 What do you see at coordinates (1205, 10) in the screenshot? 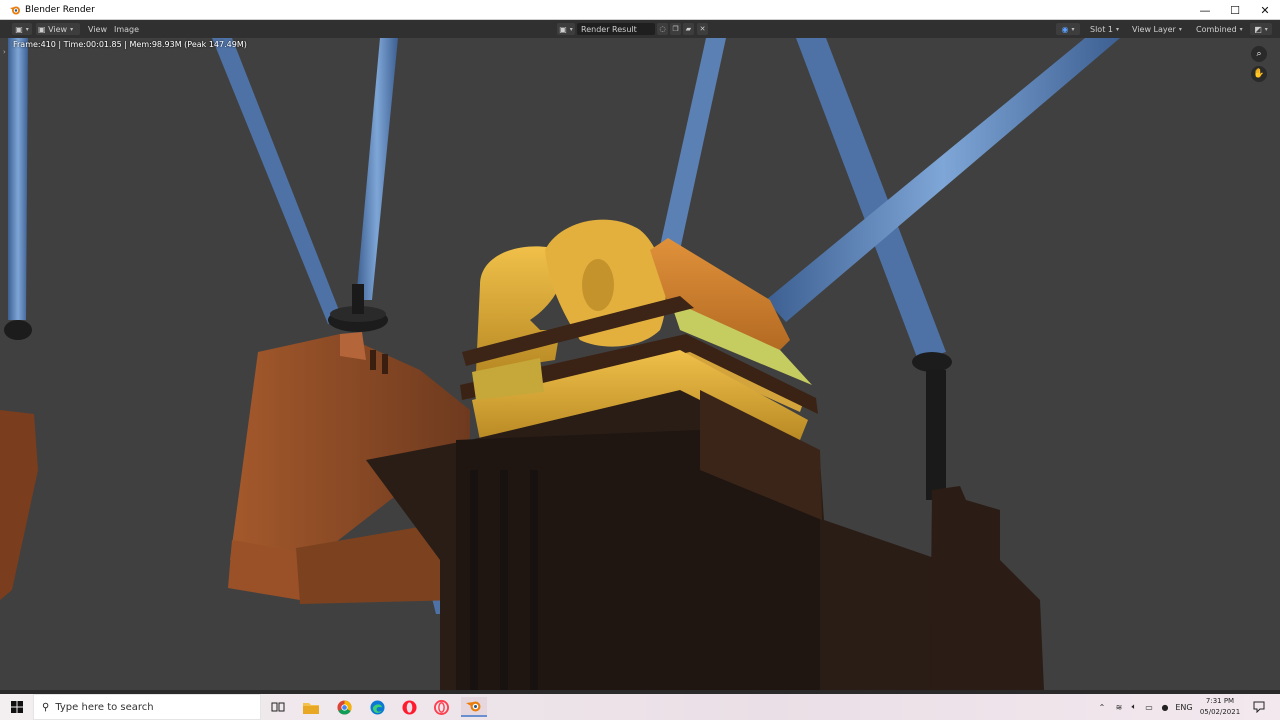
I see `minimize-button: —` at bounding box center [1205, 10].